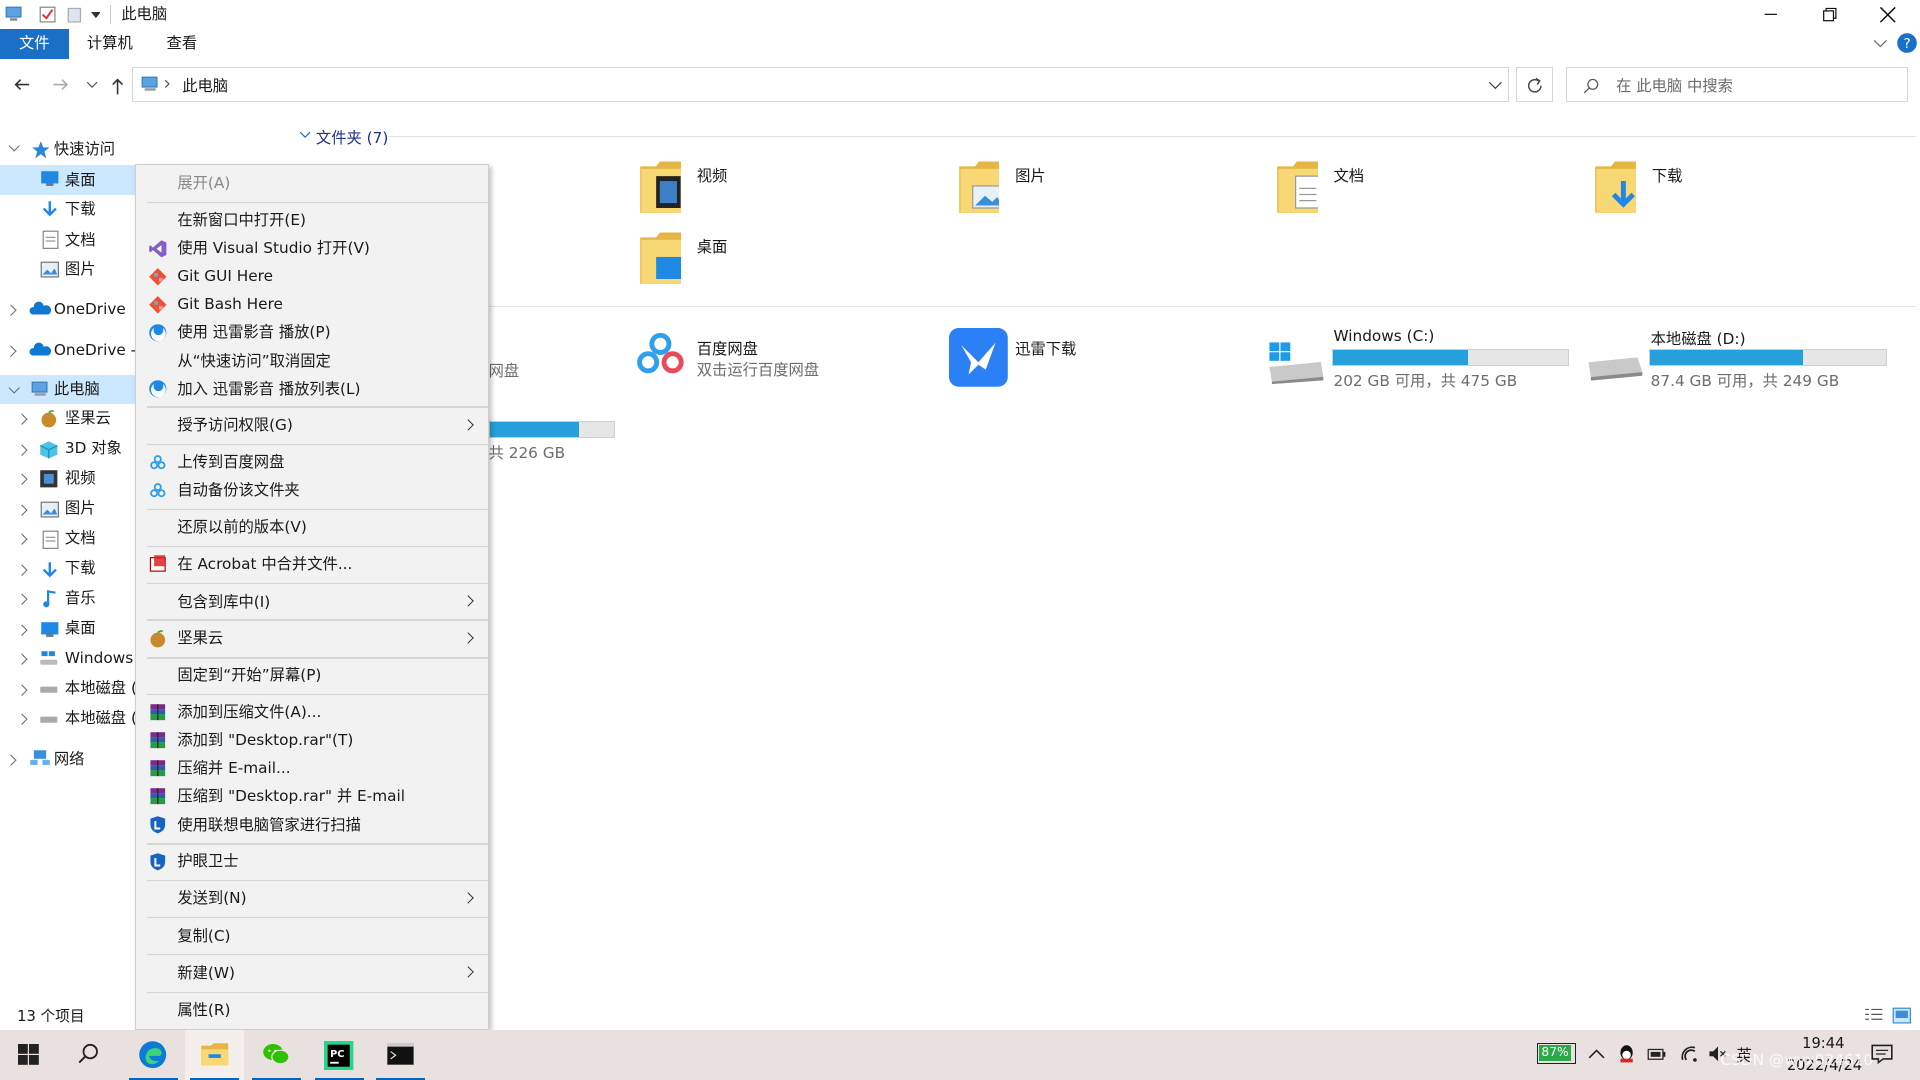 This screenshot has height=1080, width=1920. I want to click on folders-group-header: 文件夹 (7), so click(352, 137).